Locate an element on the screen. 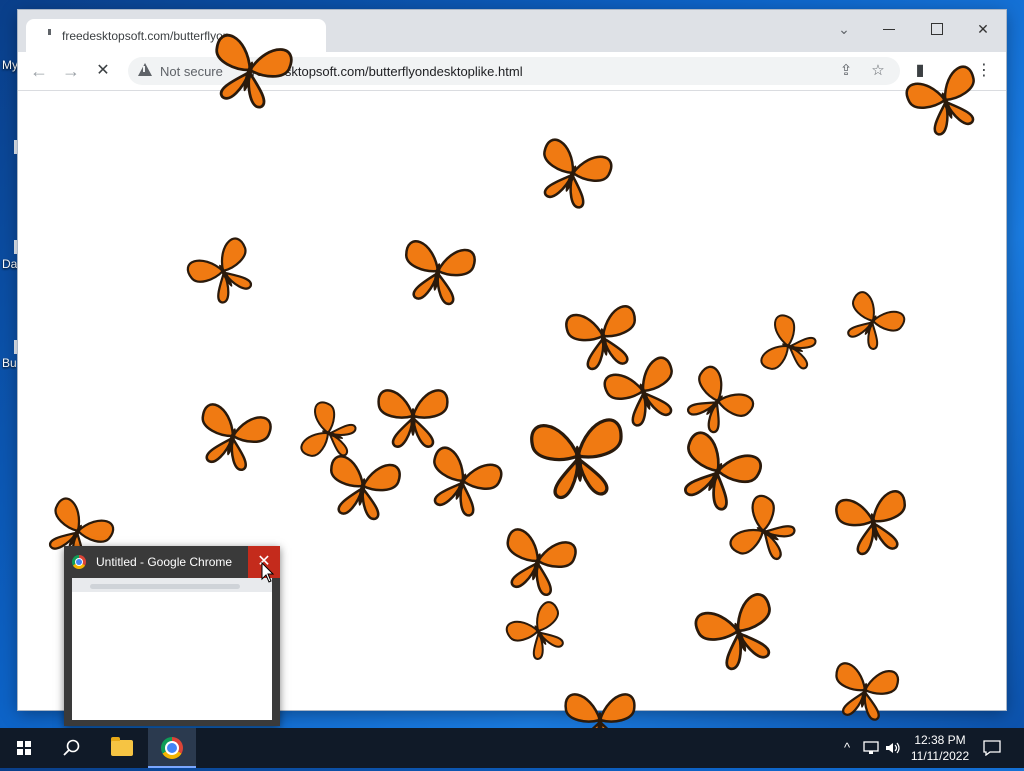 The height and width of the screenshot is (771, 1024). volume-icon is located at coordinates (893, 748).